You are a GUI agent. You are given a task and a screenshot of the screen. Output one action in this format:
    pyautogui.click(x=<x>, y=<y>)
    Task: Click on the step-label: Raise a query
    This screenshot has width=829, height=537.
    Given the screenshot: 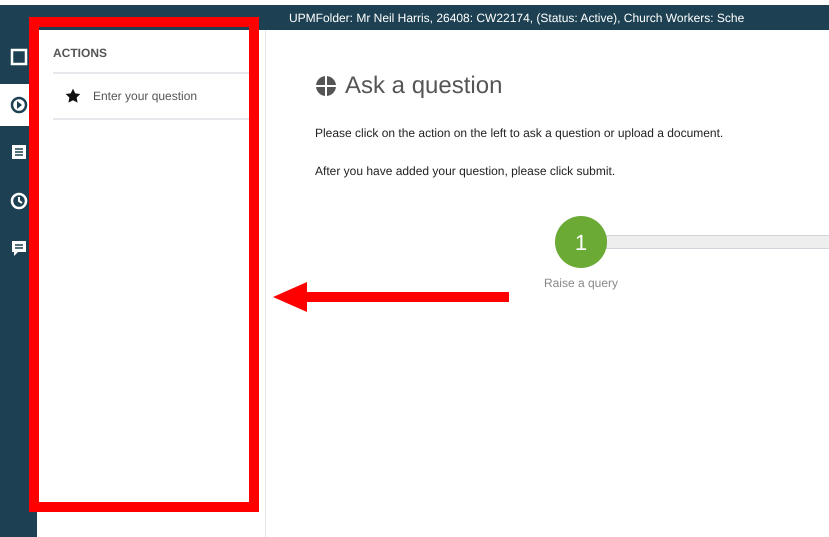 What is the action you would take?
    pyautogui.click(x=581, y=283)
    